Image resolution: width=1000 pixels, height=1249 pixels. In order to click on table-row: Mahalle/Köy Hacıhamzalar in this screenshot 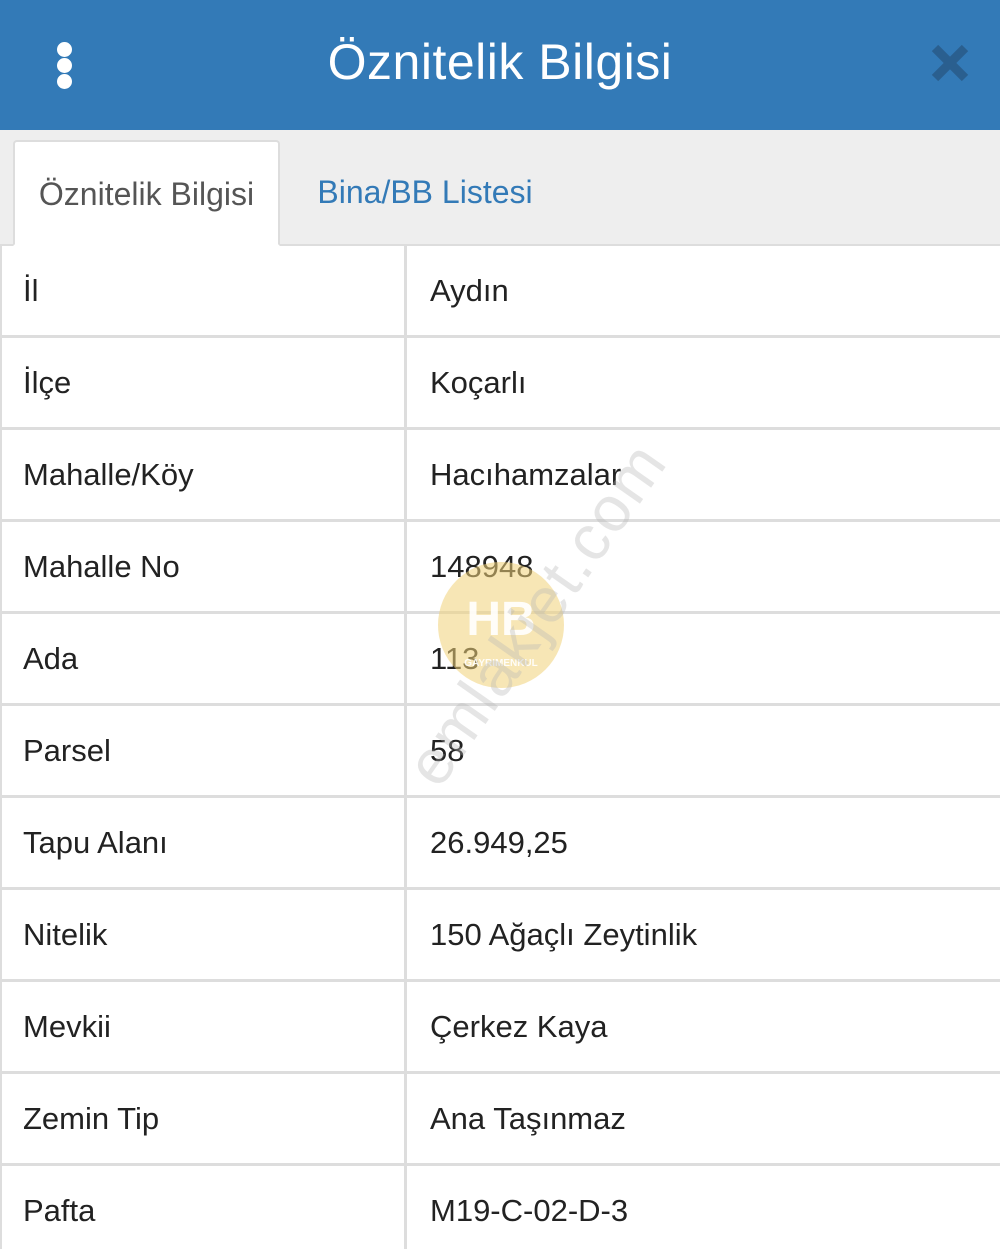, I will do `click(500, 476)`.